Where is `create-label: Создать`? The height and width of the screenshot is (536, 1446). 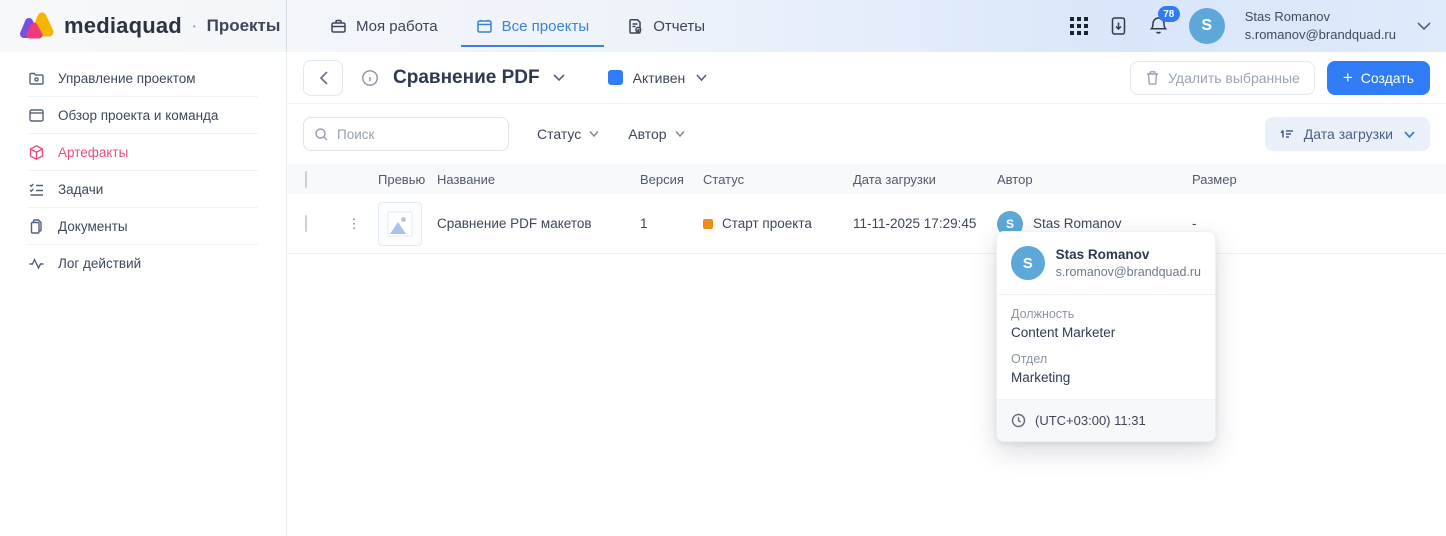
create-label: Создать is located at coordinates (1387, 77).